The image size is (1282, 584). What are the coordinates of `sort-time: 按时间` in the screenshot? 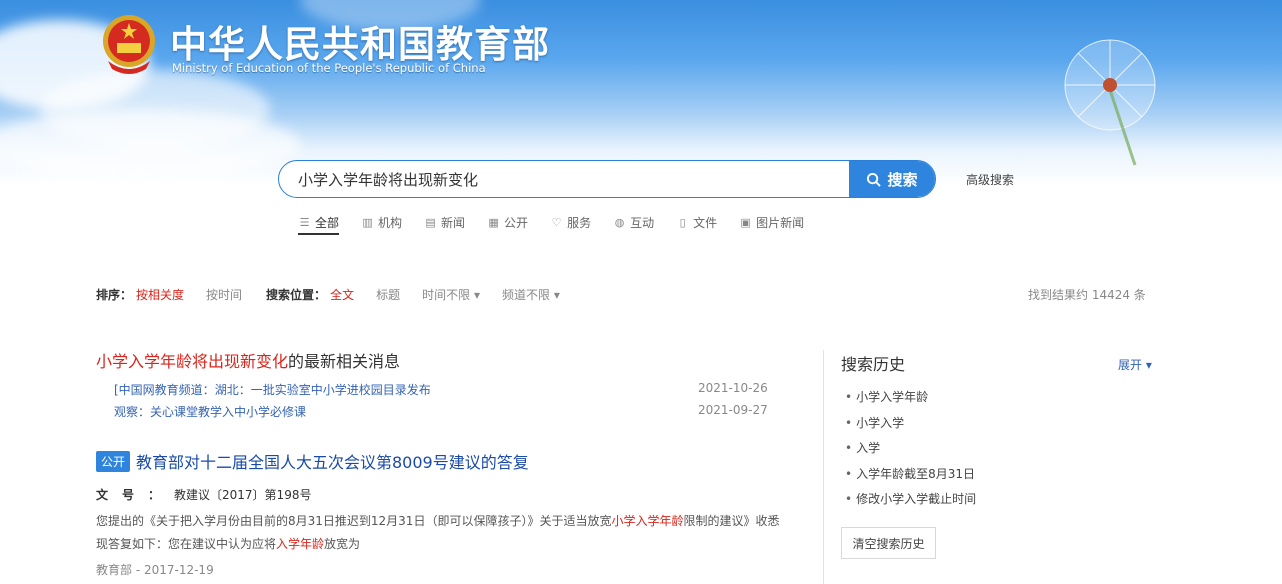 It's located at (224, 294).